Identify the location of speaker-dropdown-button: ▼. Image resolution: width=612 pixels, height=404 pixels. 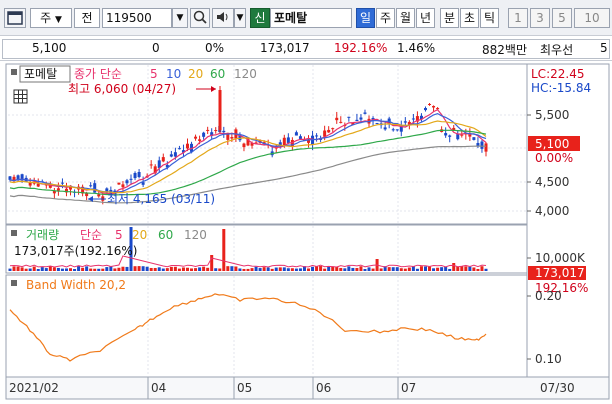
(240, 18).